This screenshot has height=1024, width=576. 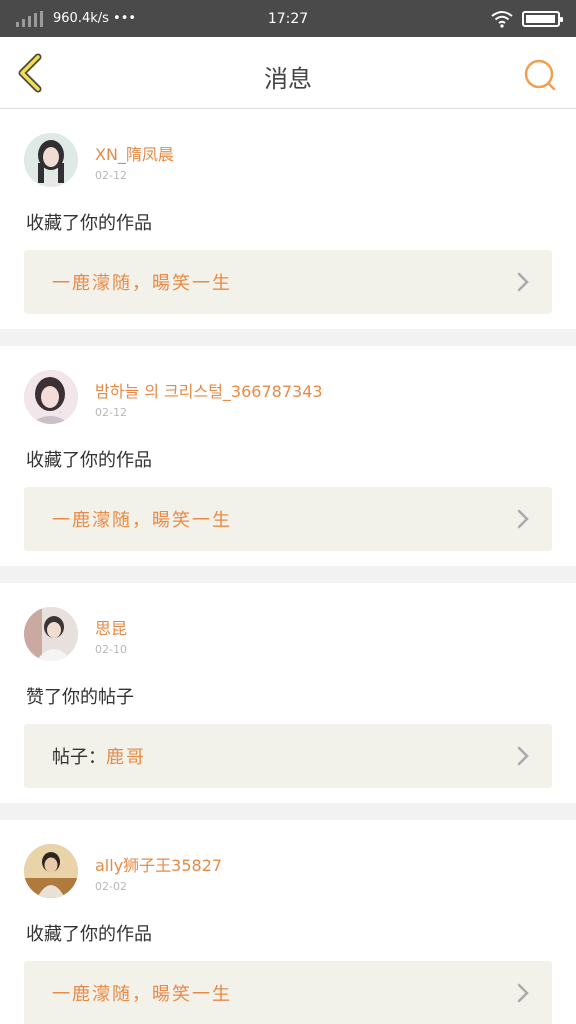 What do you see at coordinates (288, 18) in the screenshot?
I see `status-bar: 960.4k/s ••• 17:27` at bounding box center [288, 18].